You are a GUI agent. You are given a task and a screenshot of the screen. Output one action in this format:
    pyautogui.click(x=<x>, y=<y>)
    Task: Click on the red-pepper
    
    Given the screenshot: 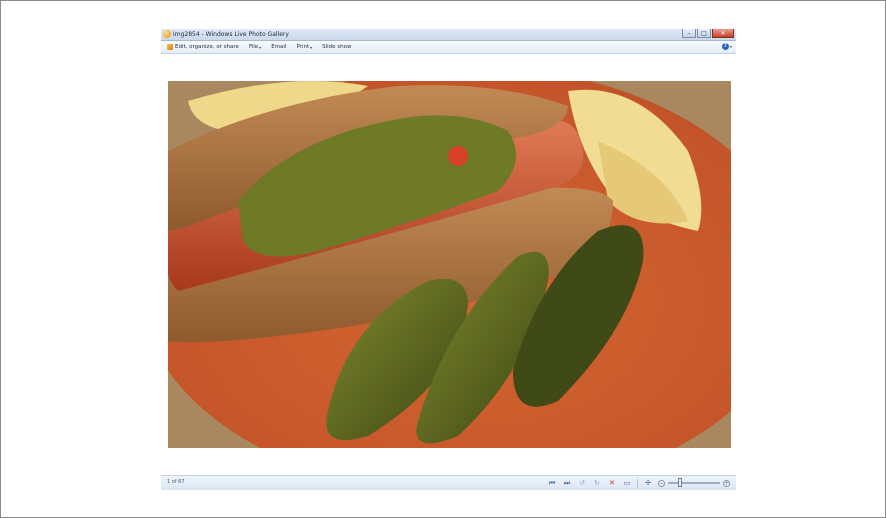 What is the action you would take?
    pyautogui.click(x=458, y=156)
    